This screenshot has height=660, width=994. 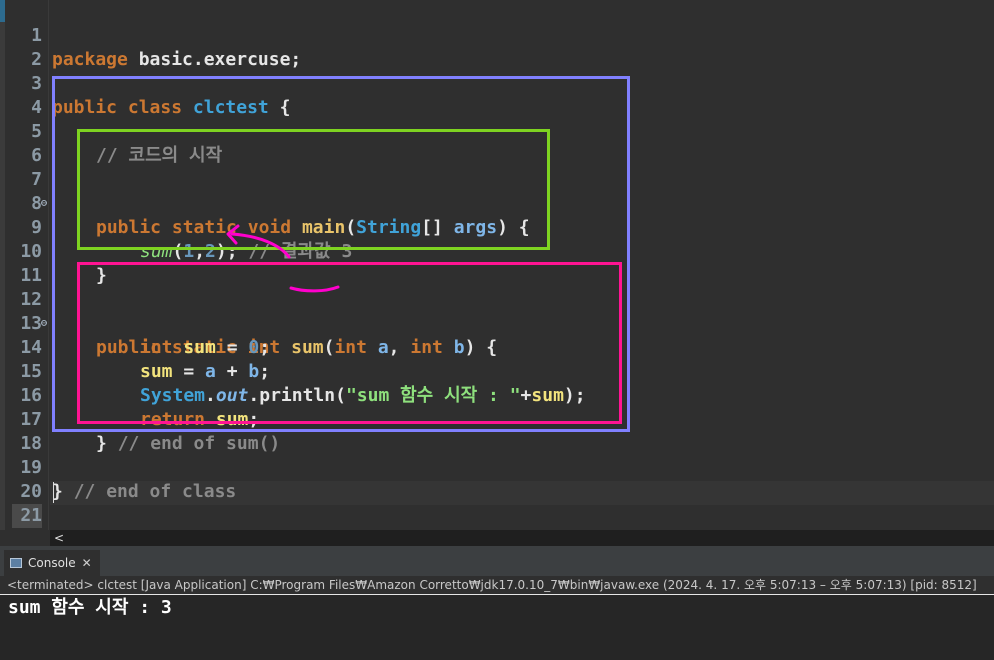 What do you see at coordinates (59, 538) in the screenshot?
I see `scroll-left-icon: <` at bounding box center [59, 538].